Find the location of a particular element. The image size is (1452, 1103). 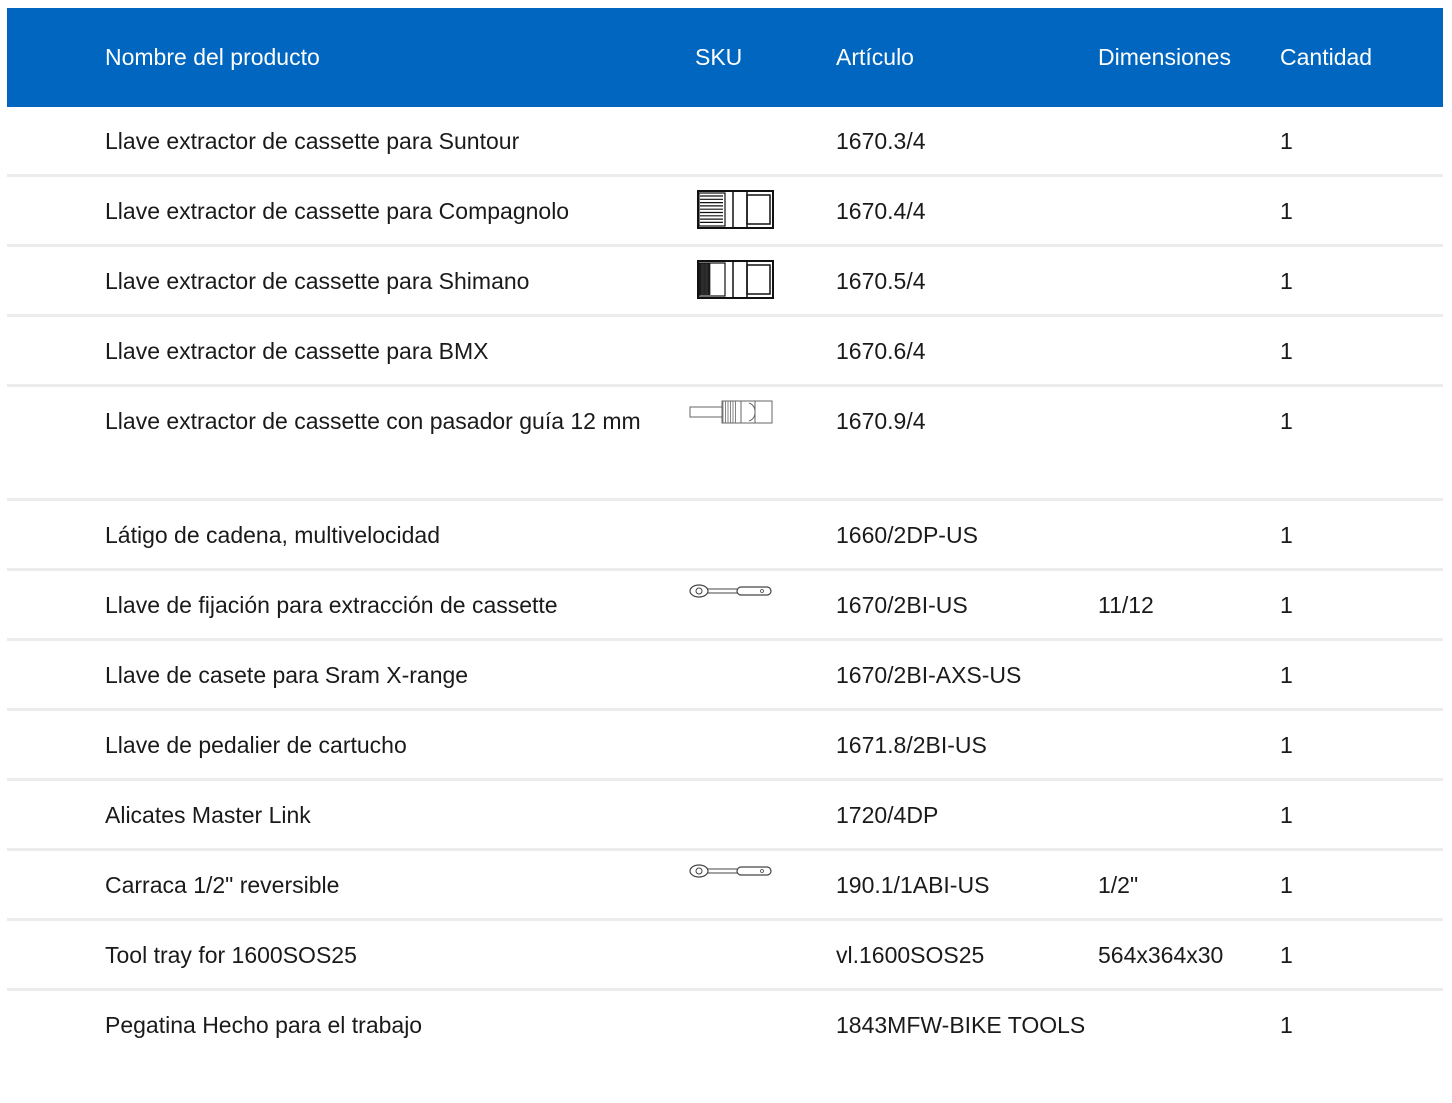

header-name: Nombre del producto is located at coordinates (351, 57).